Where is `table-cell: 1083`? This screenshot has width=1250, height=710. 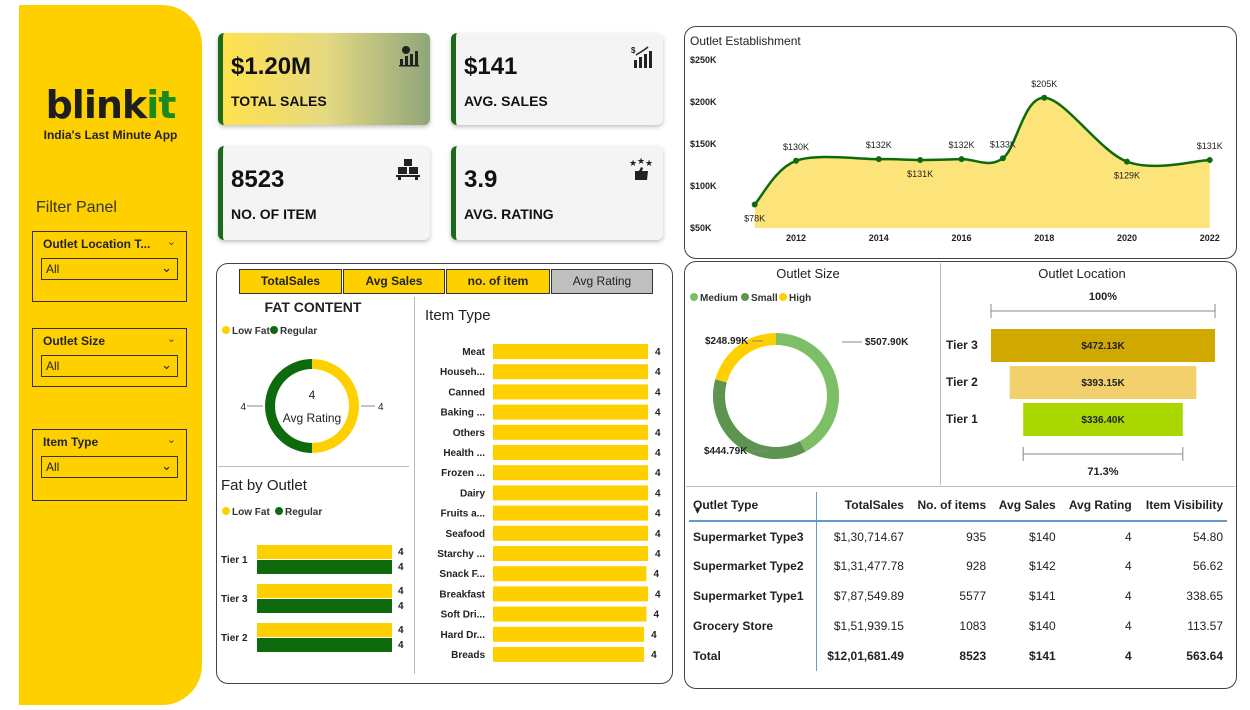 table-cell: 1083 is located at coordinates (973, 626).